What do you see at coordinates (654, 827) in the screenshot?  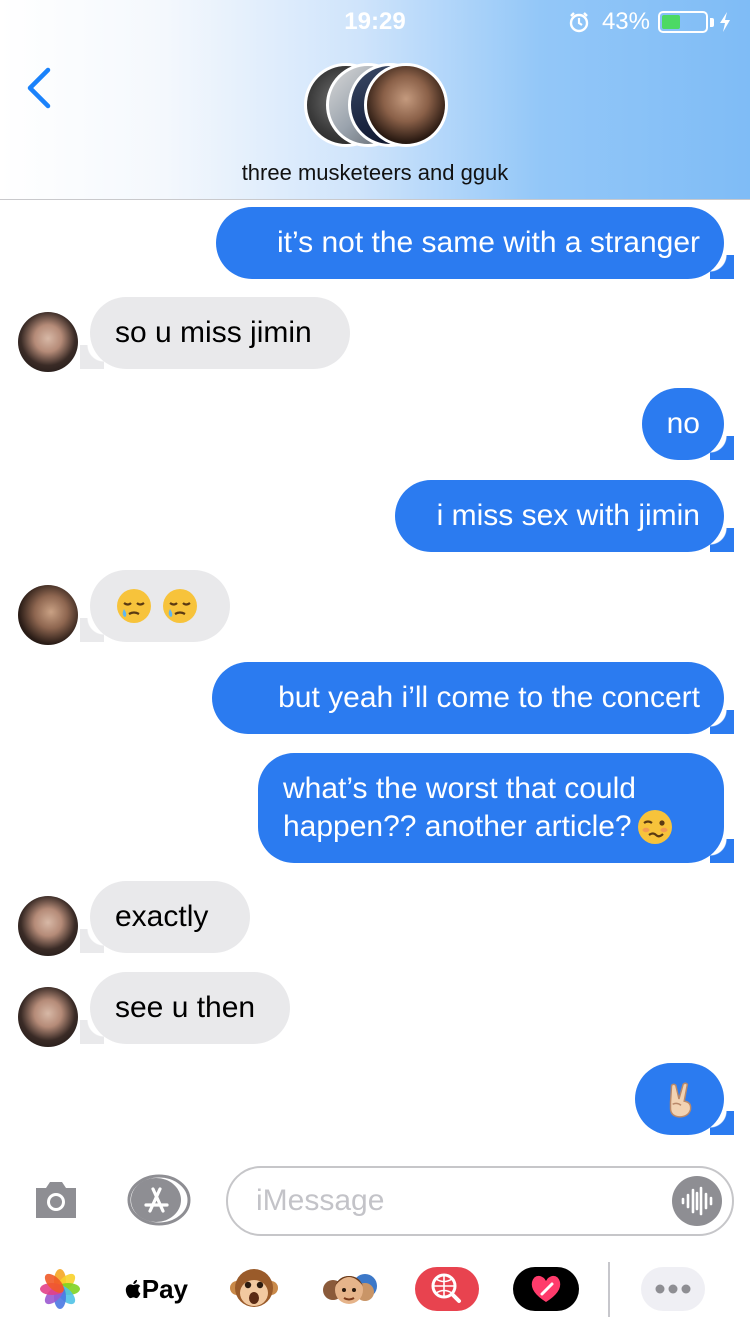 I see `woozy-face-emoji` at bounding box center [654, 827].